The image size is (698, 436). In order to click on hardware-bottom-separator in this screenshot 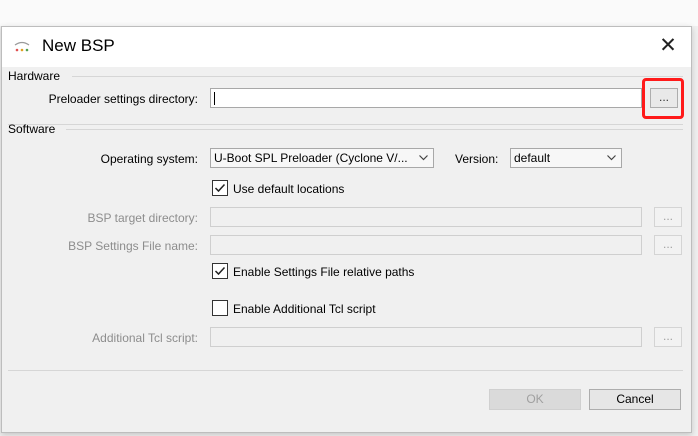, I will do `click(345, 124)`.